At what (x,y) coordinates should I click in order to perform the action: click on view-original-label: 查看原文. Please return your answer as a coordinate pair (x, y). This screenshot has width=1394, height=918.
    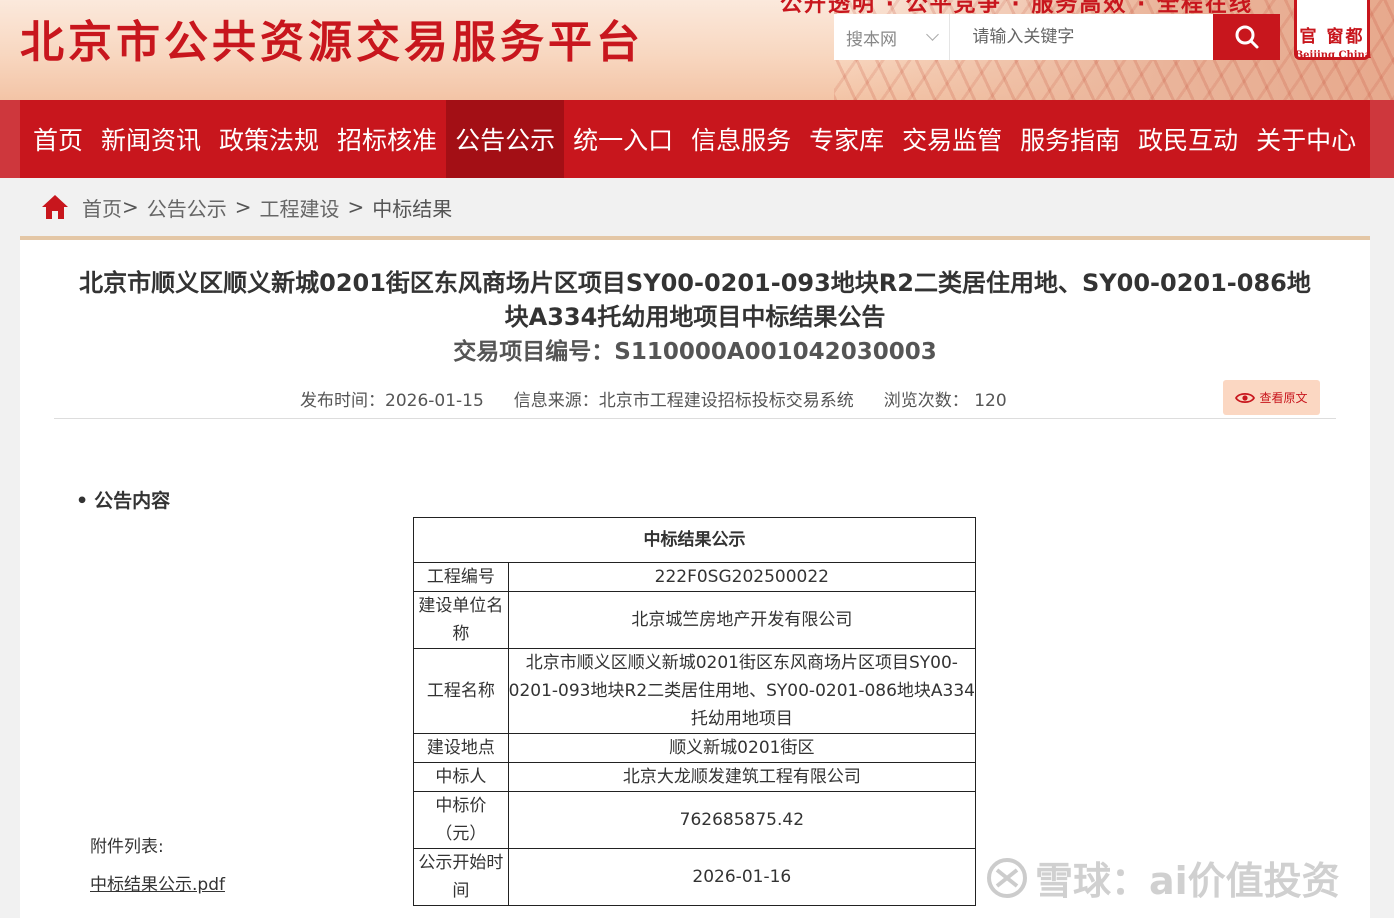
    Looking at the image, I should click on (1283, 398).